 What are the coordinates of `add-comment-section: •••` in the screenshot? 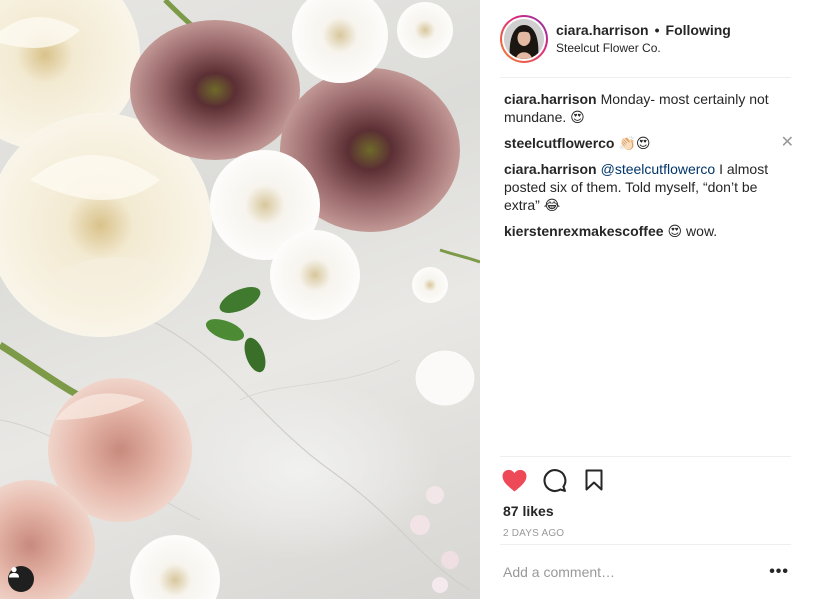 It's located at (645, 571).